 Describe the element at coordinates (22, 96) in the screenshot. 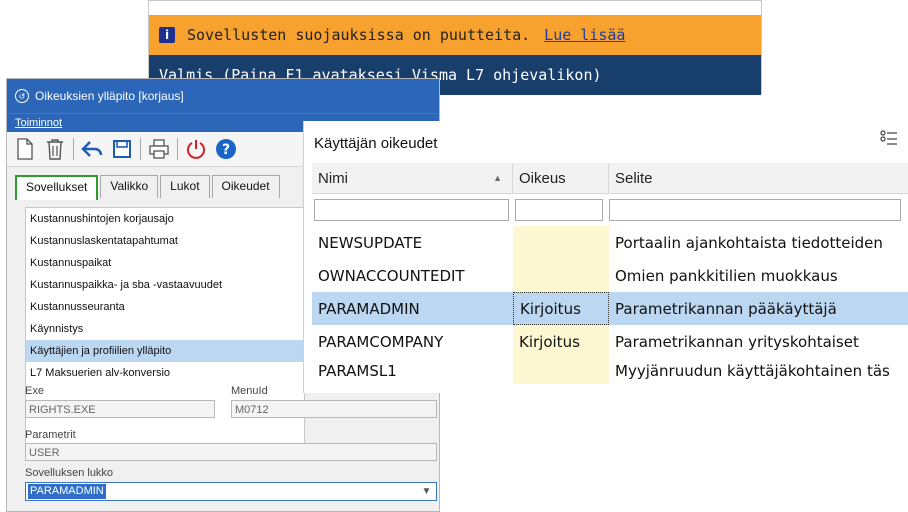

I see `app-icon: ↺` at that location.